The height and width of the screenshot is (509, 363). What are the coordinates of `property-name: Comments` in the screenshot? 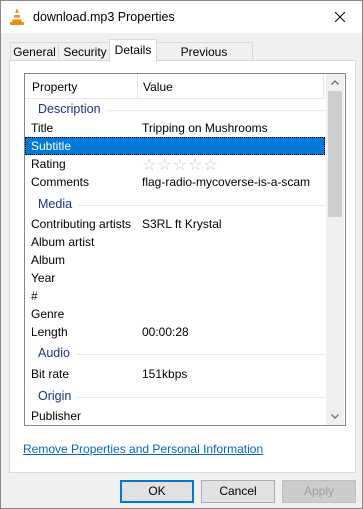 It's located at (60, 182).